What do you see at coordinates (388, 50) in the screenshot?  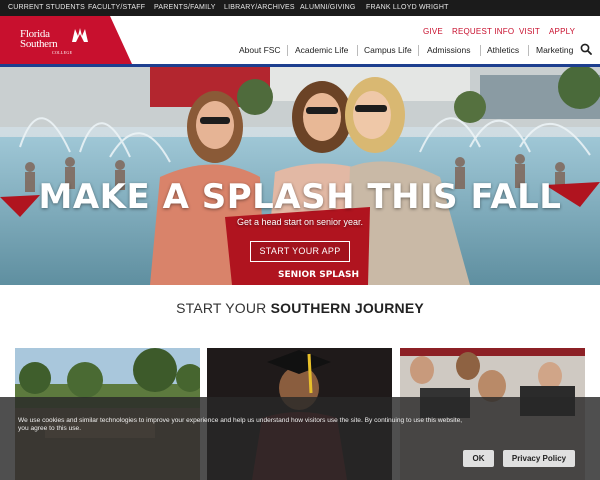 I see `nav-campus-life: Campus Life` at bounding box center [388, 50].